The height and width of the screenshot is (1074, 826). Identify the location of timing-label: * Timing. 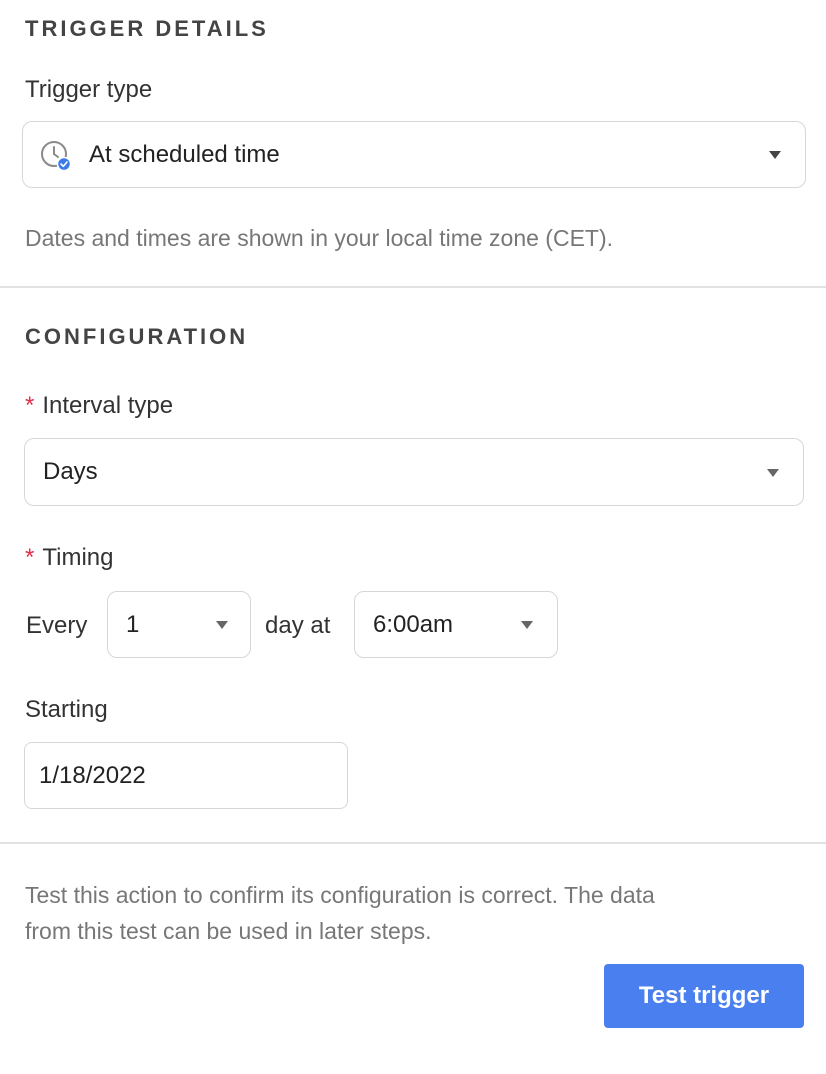
(69, 558).